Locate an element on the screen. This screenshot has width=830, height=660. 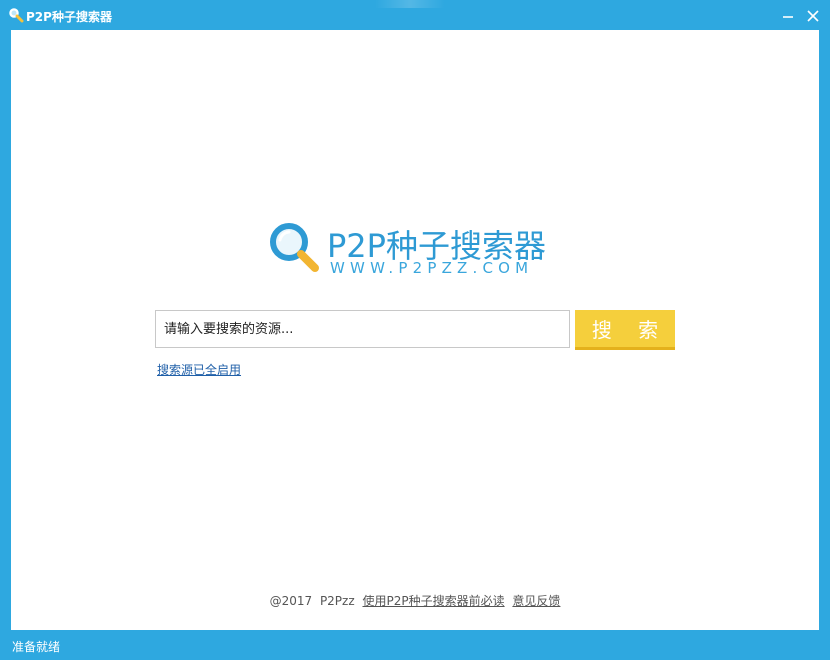
footer: @2017 P2Pzz 使用P2P种子搜索器前必读 意见反馈 is located at coordinates (415, 600).